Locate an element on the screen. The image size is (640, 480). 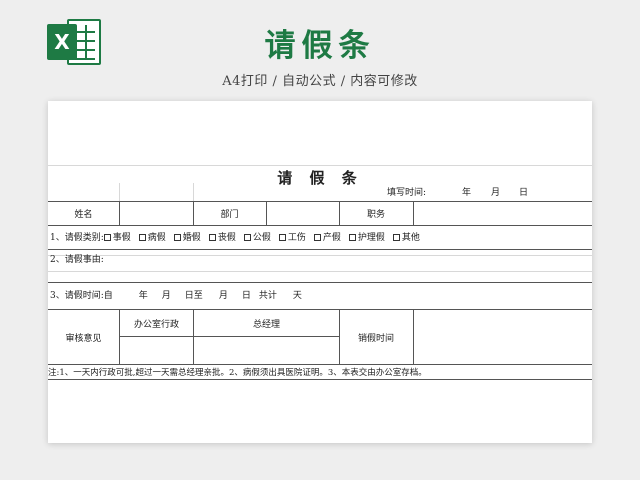
fill-time-label: 填写时间: is located at coordinates (407, 193).